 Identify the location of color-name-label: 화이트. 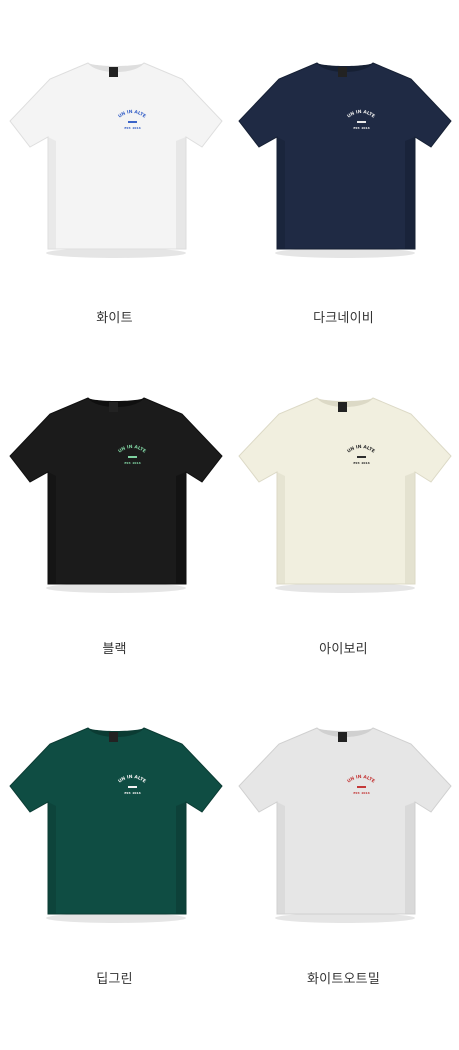
(114, 318).